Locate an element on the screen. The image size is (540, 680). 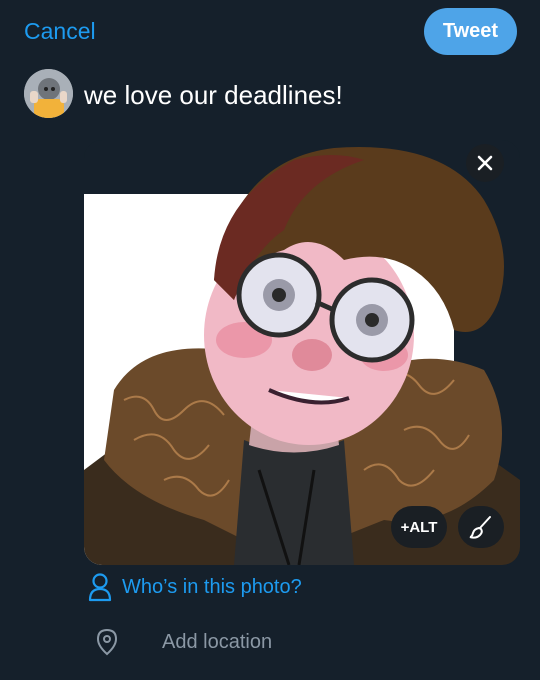
edit-media-button is located at coordinates (481, 527).